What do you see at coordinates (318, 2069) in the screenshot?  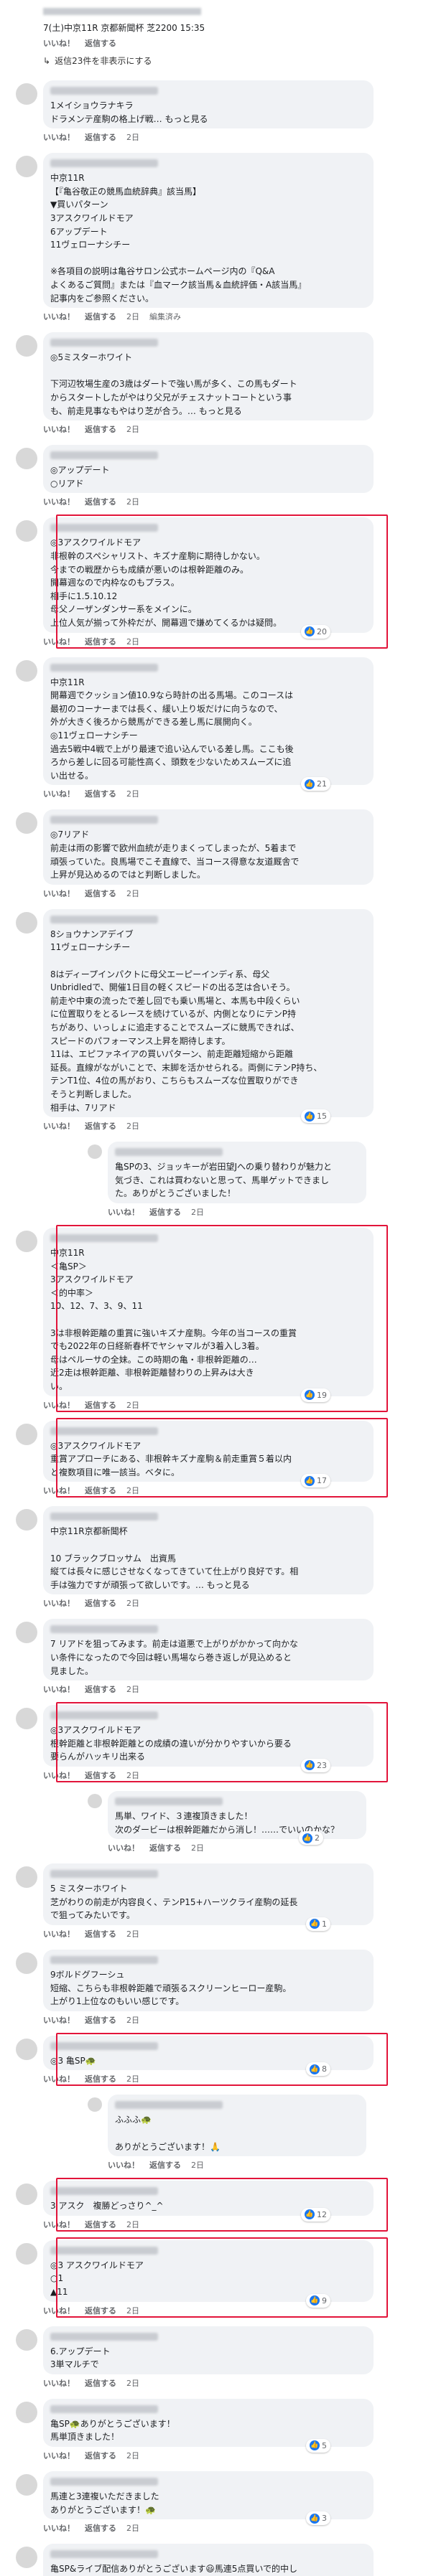 I see `reaction-count: 👍 8` at bounding box center [318, 2069].